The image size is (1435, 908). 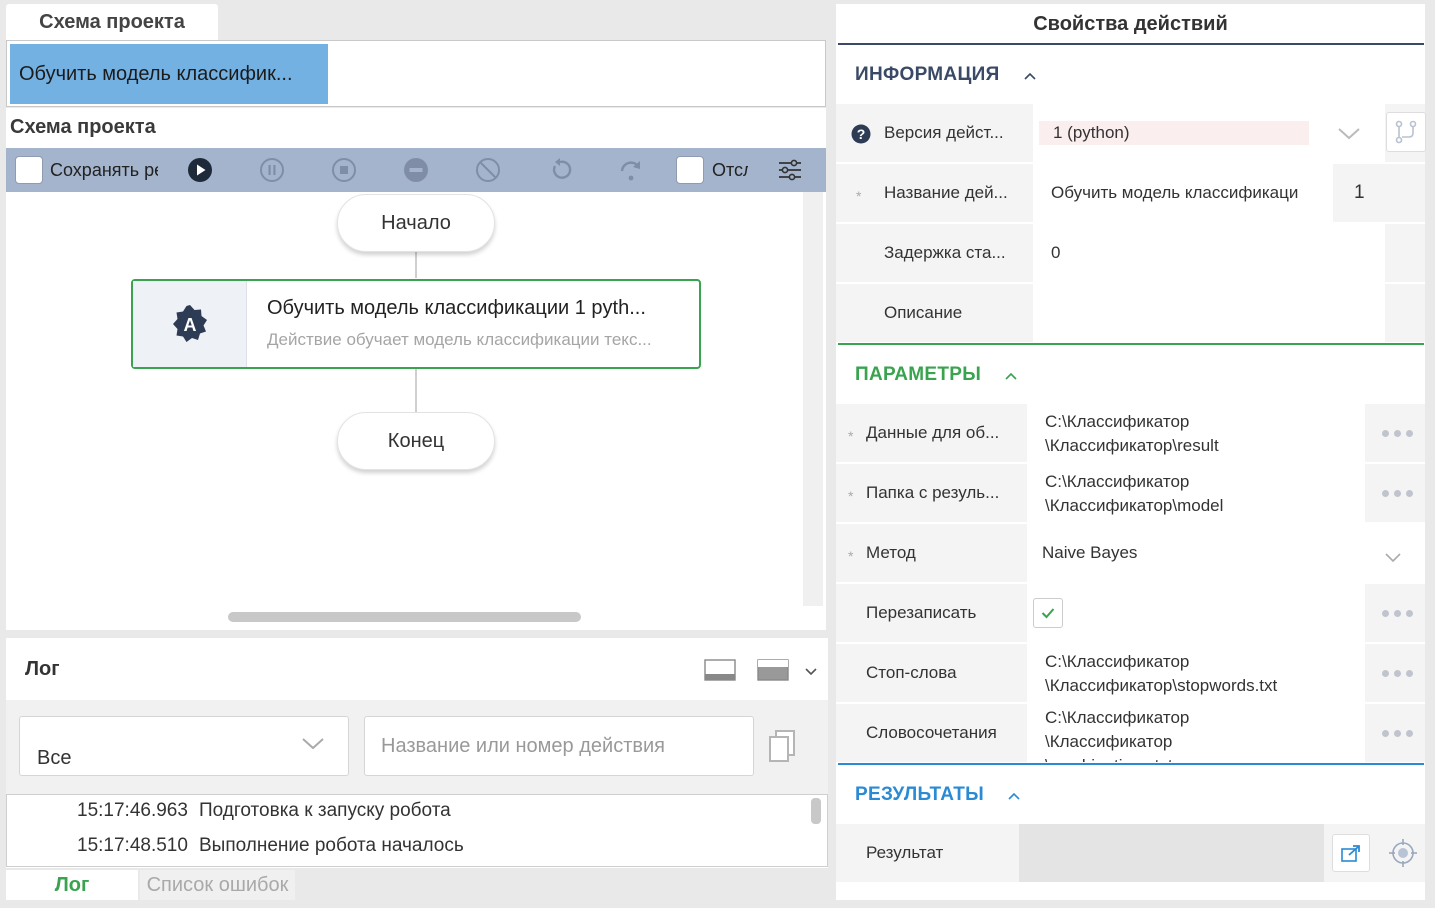 What do you see at coordinates (325, 810) in the screenshot?
I see `log-entry-message: Подготовка к запуску робота` at bounding box center [325, 810].